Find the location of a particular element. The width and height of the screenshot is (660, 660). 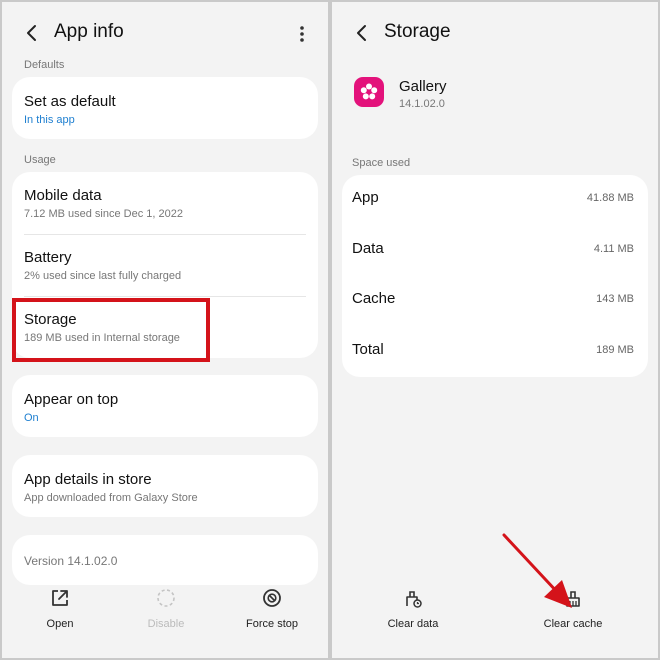

bottom-action-bar: Clear data Clear cache is located at coordinates (495, 618).